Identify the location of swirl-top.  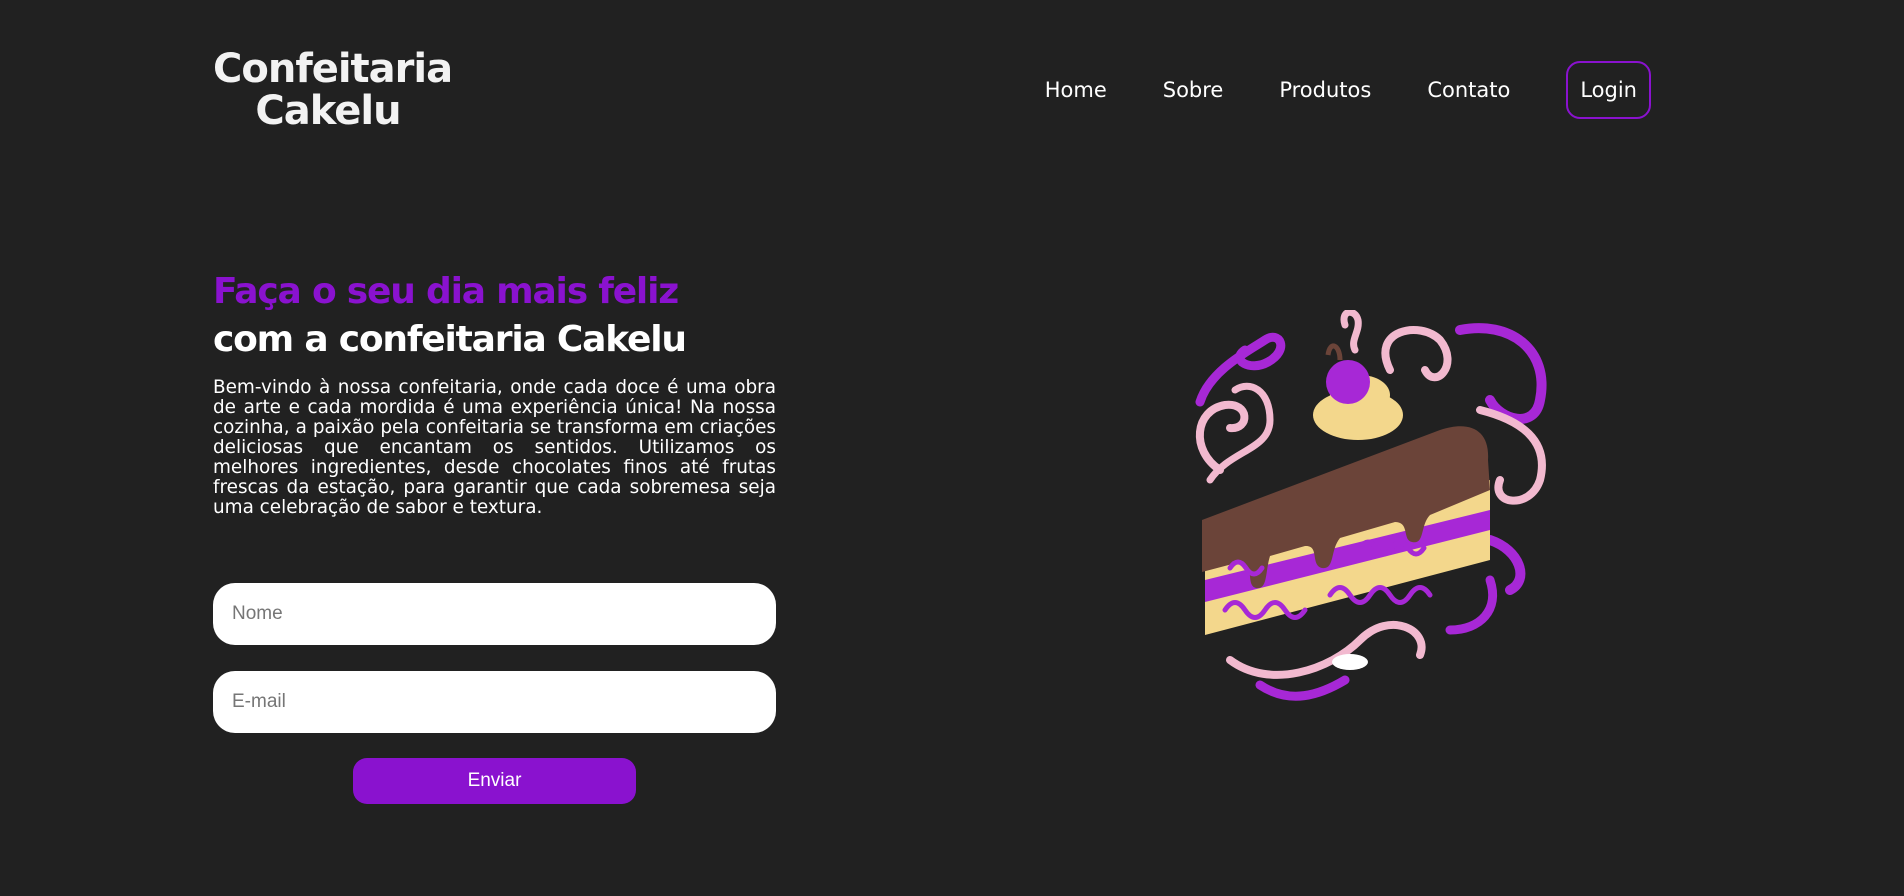
(1351, 332).